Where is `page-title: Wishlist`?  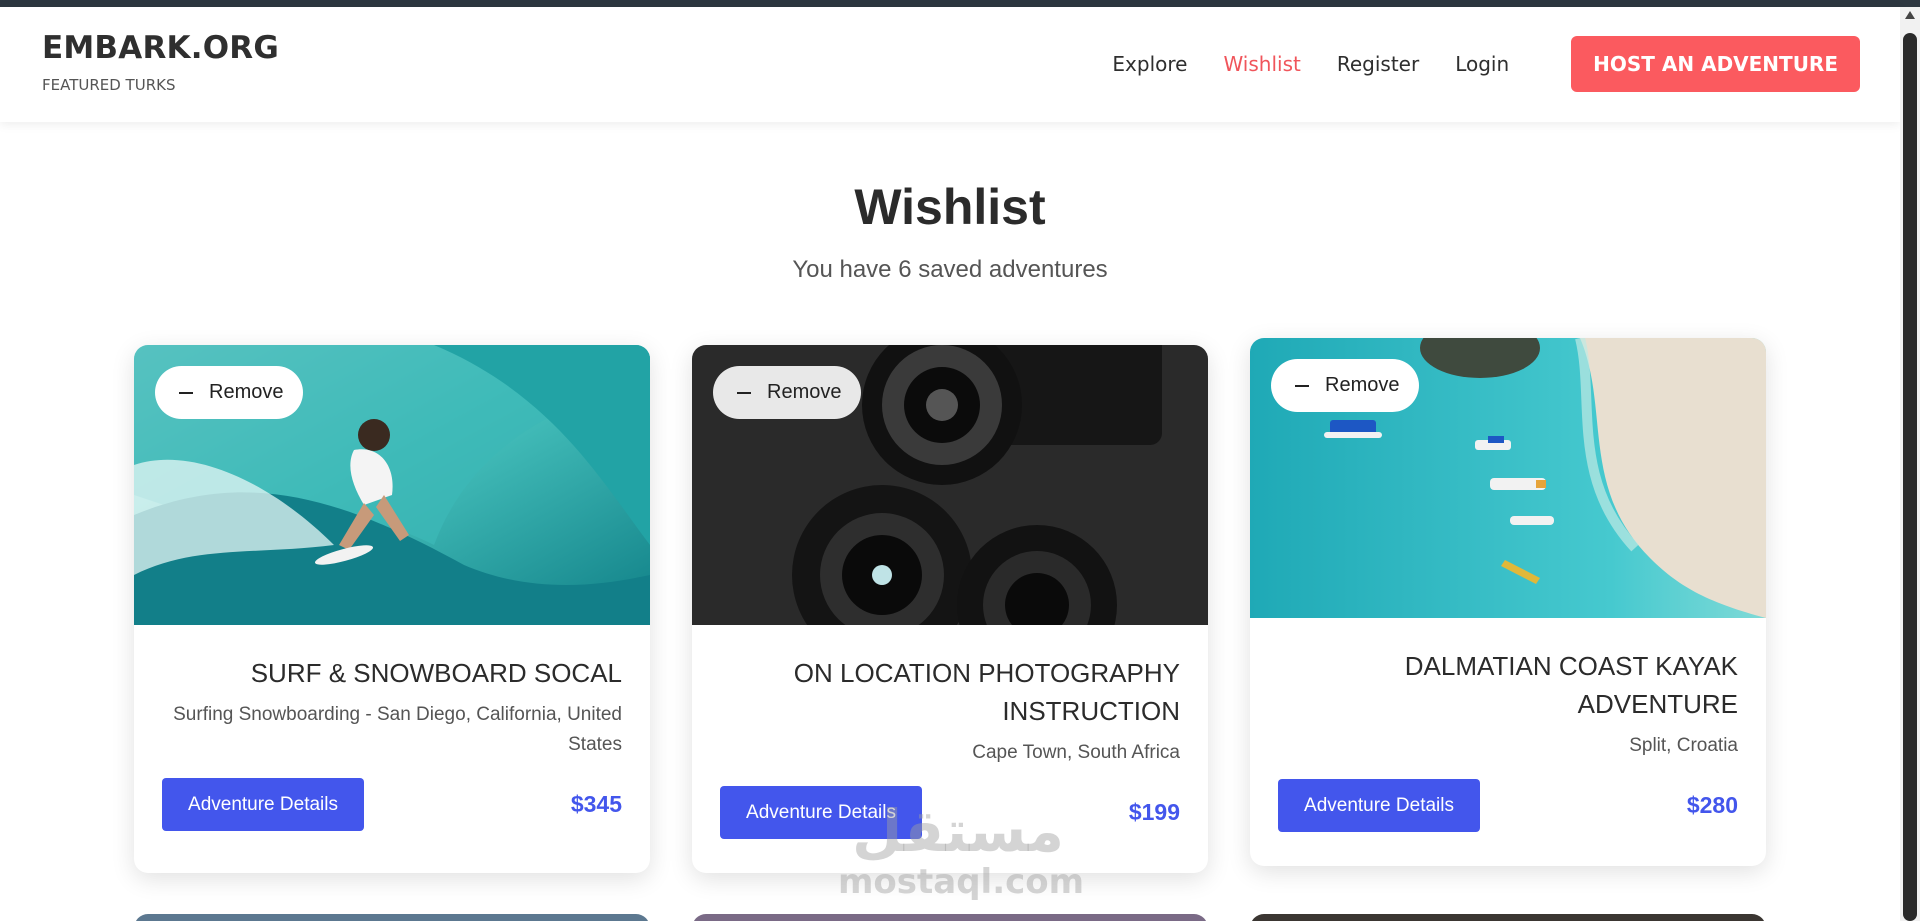
page-title: Wishlist is located at coordinates (950, 207).